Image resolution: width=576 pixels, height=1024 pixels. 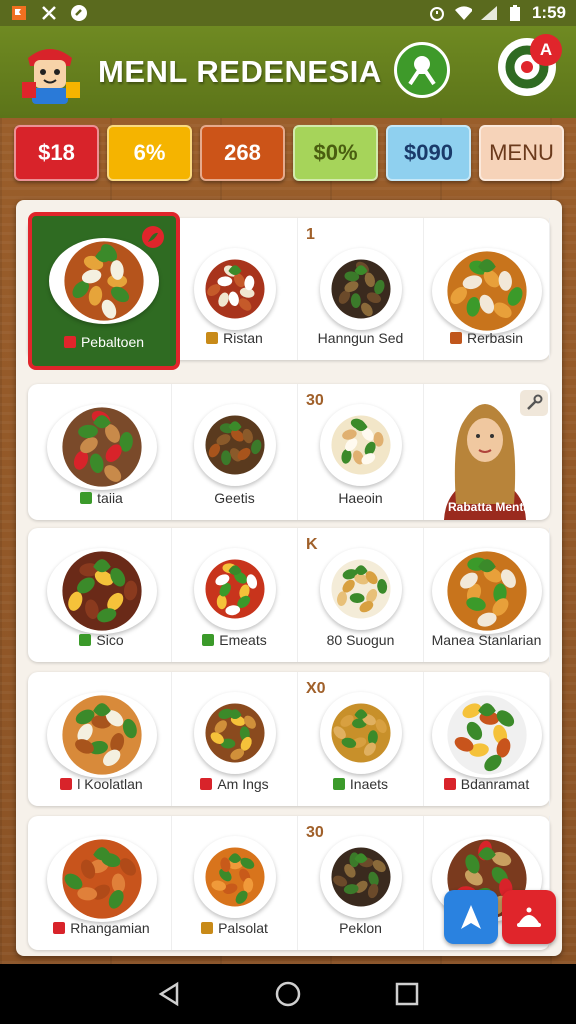 I want to click on dish-label: Geetis, so click(x=234, y=498).